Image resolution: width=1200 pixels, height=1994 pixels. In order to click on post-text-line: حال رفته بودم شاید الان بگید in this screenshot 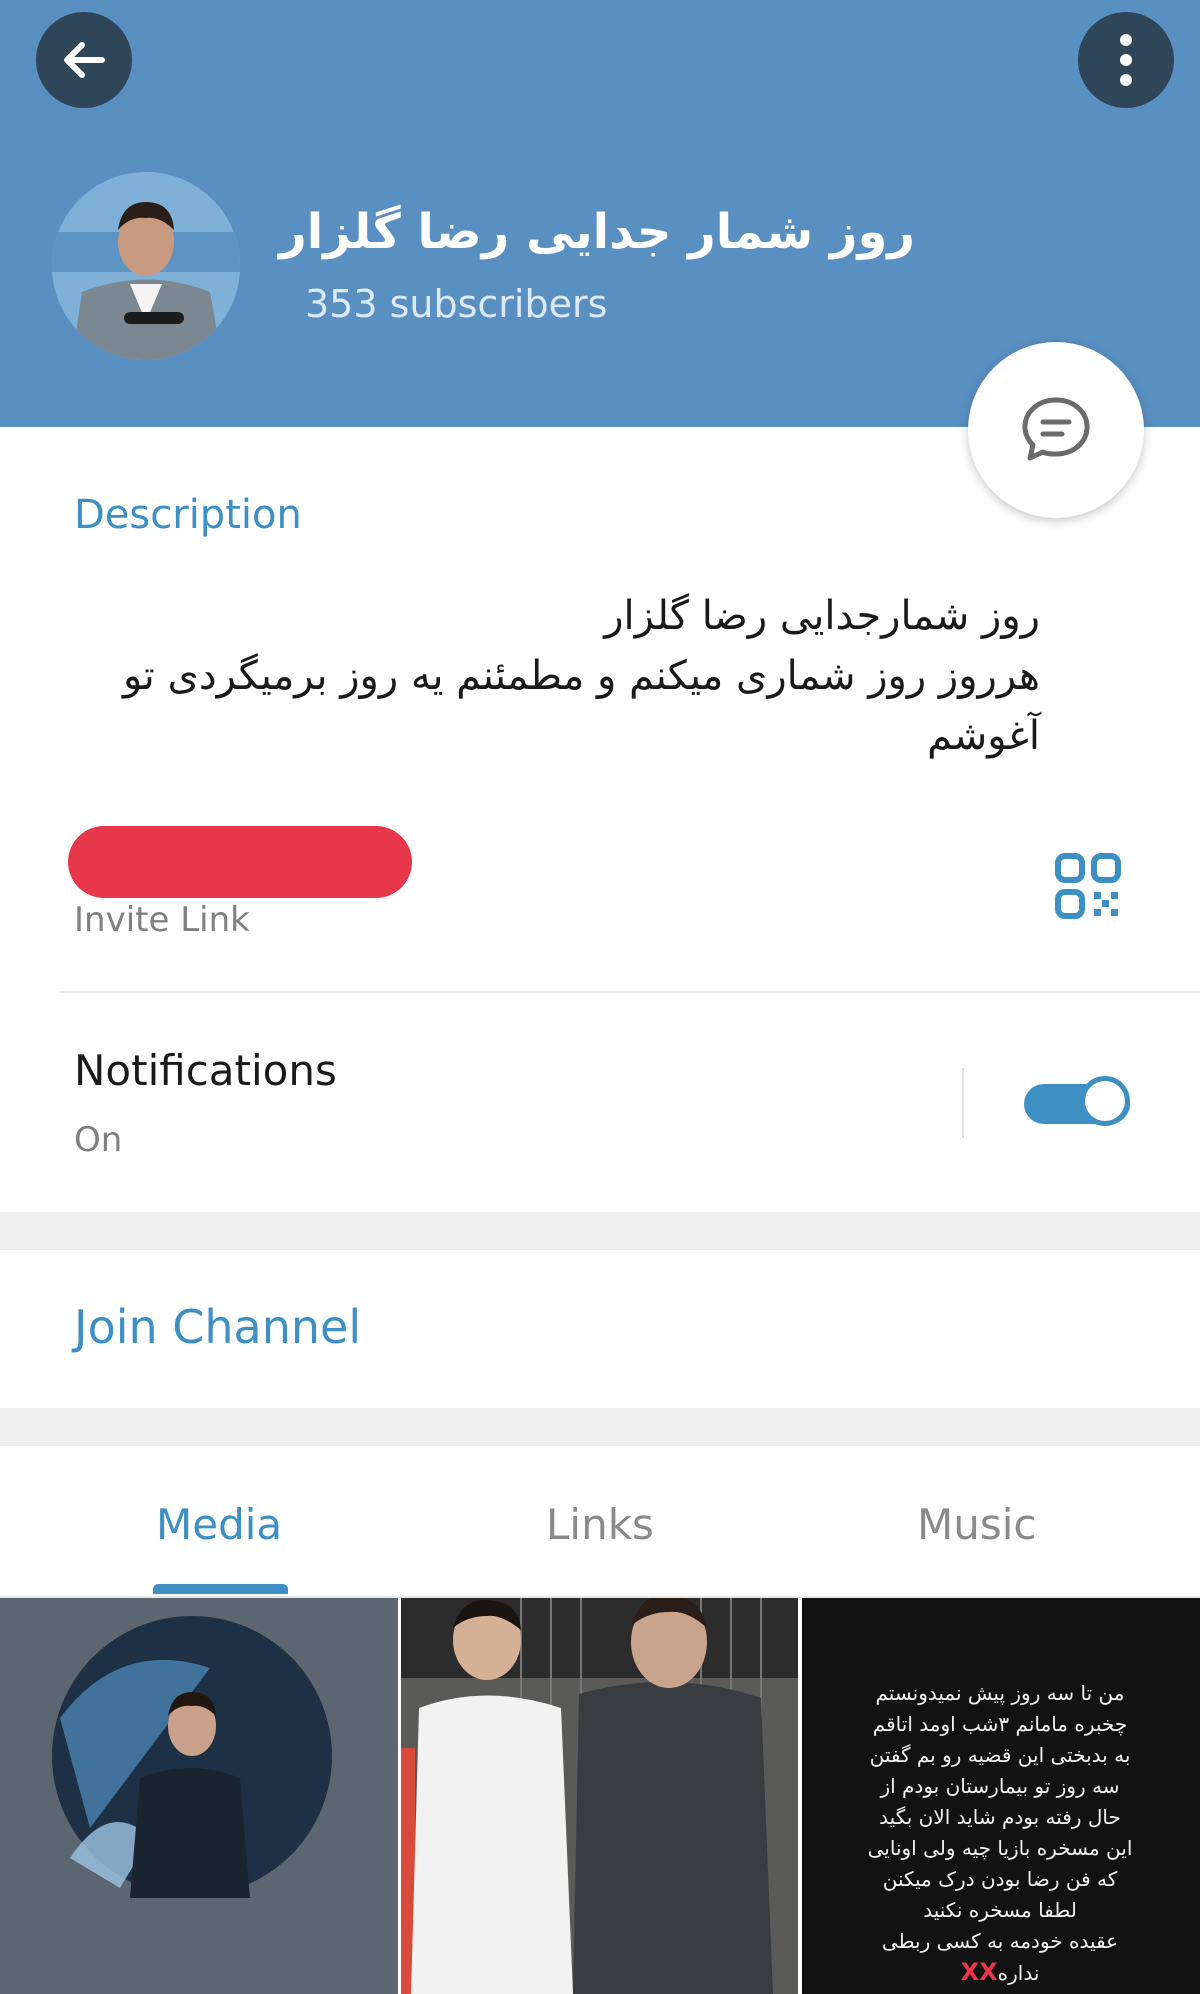, I will do `click(1000, 1817)`.